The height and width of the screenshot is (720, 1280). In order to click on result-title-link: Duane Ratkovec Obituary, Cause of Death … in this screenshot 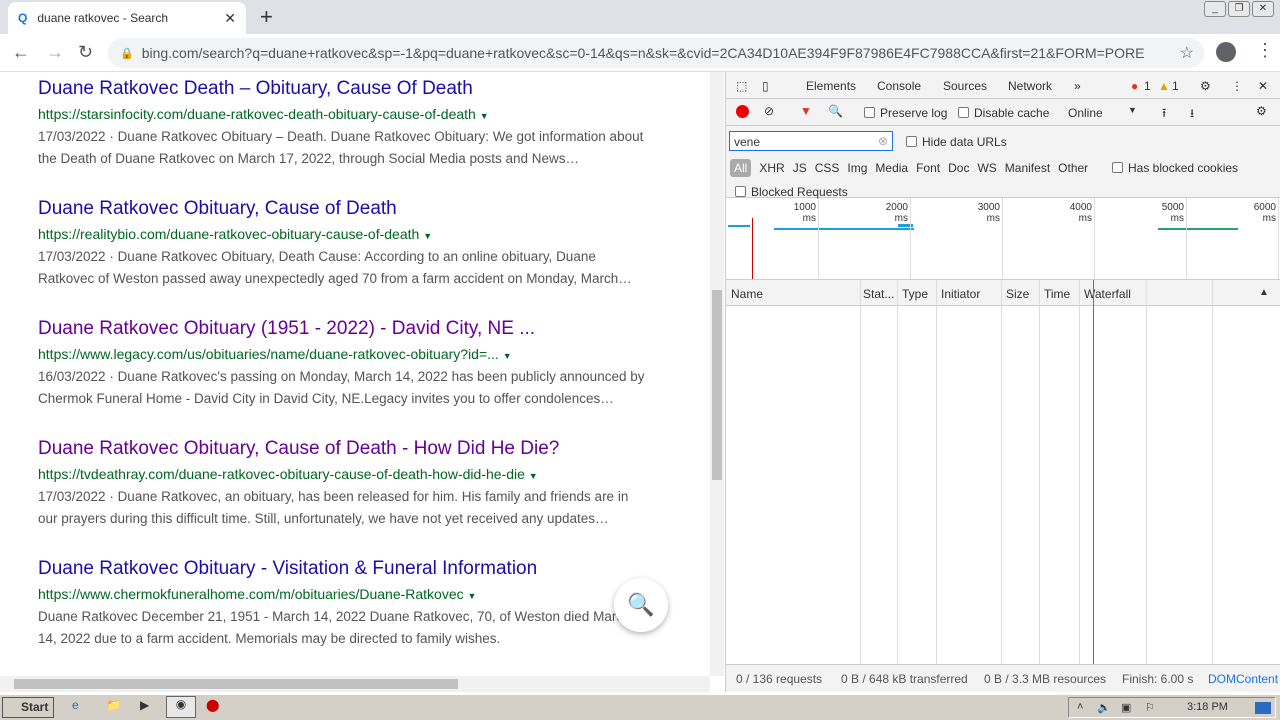, I will do `click(358, 449)`.